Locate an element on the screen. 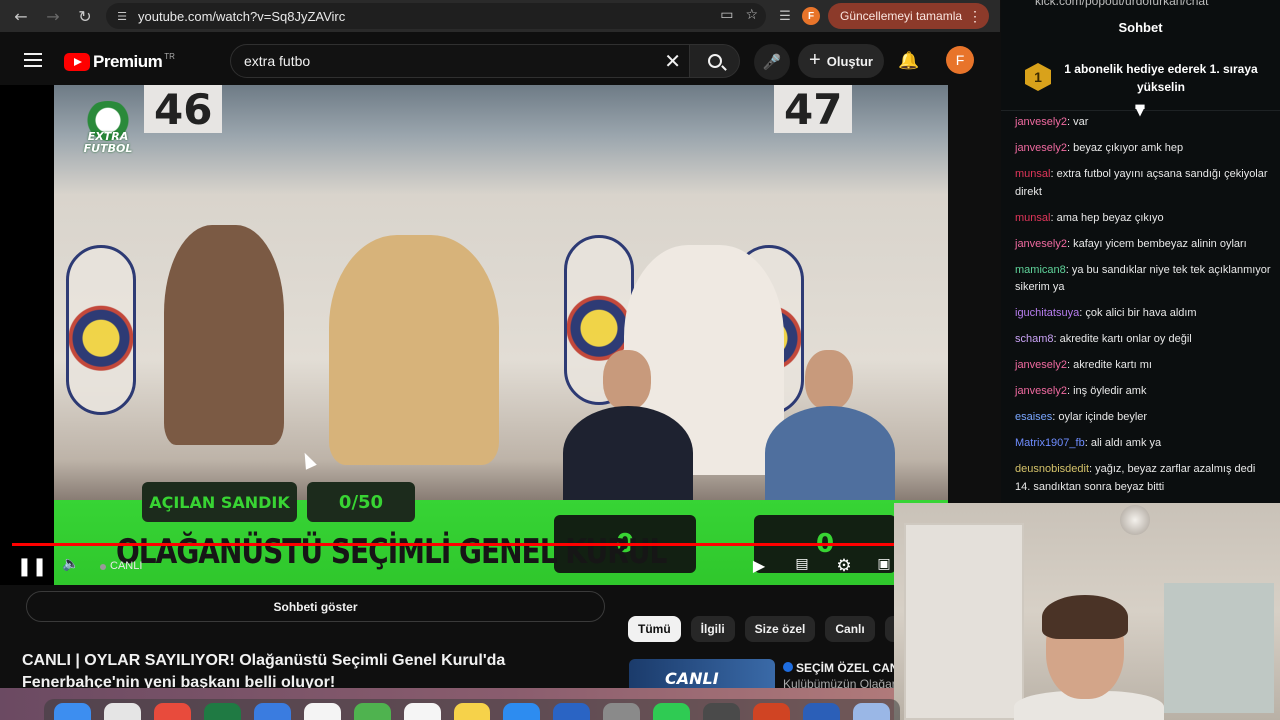  volume-icon: 🔈 is located at coordinates (71, 564).